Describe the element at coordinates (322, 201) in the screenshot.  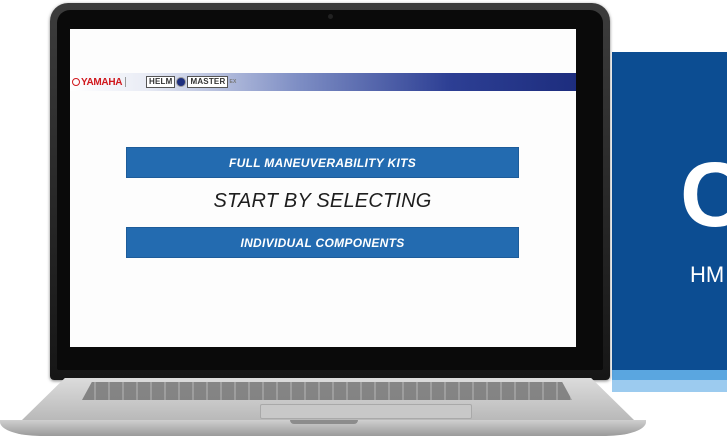
I see `start-prompt: START BY SELECTING` at that location.